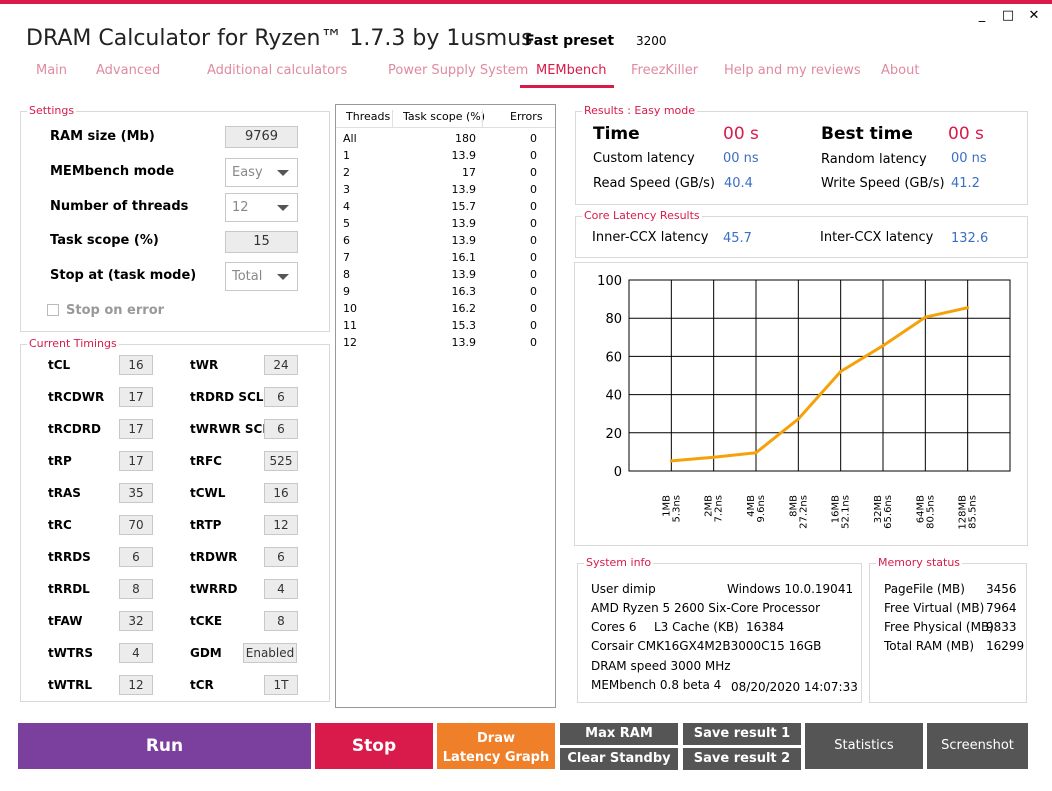  I want to click on random-latency-value: 00 ns, so click(969, 158).